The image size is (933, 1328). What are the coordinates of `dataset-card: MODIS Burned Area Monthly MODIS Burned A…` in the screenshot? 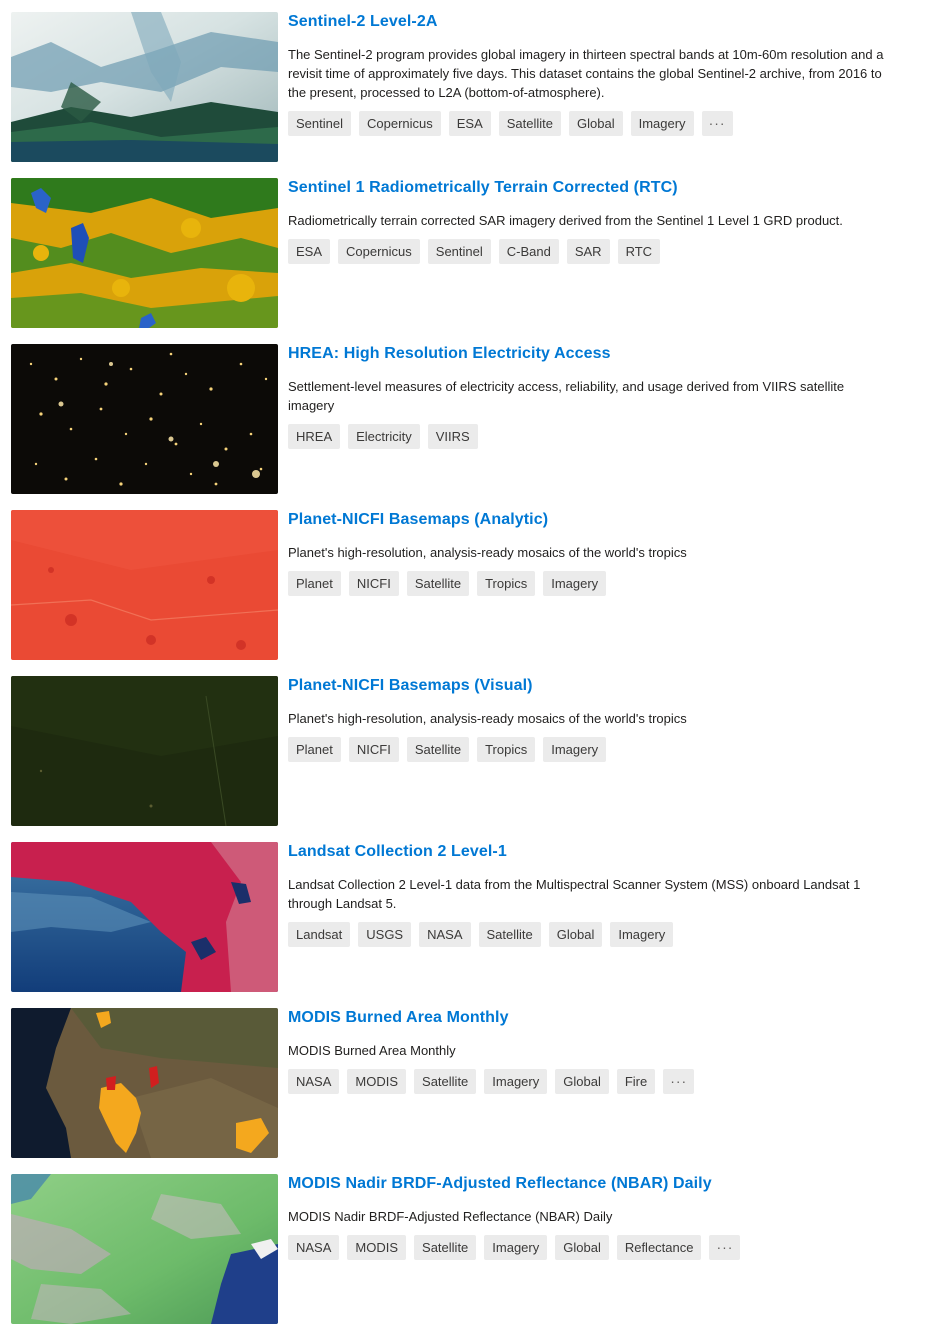 It's located at (466, 1079).